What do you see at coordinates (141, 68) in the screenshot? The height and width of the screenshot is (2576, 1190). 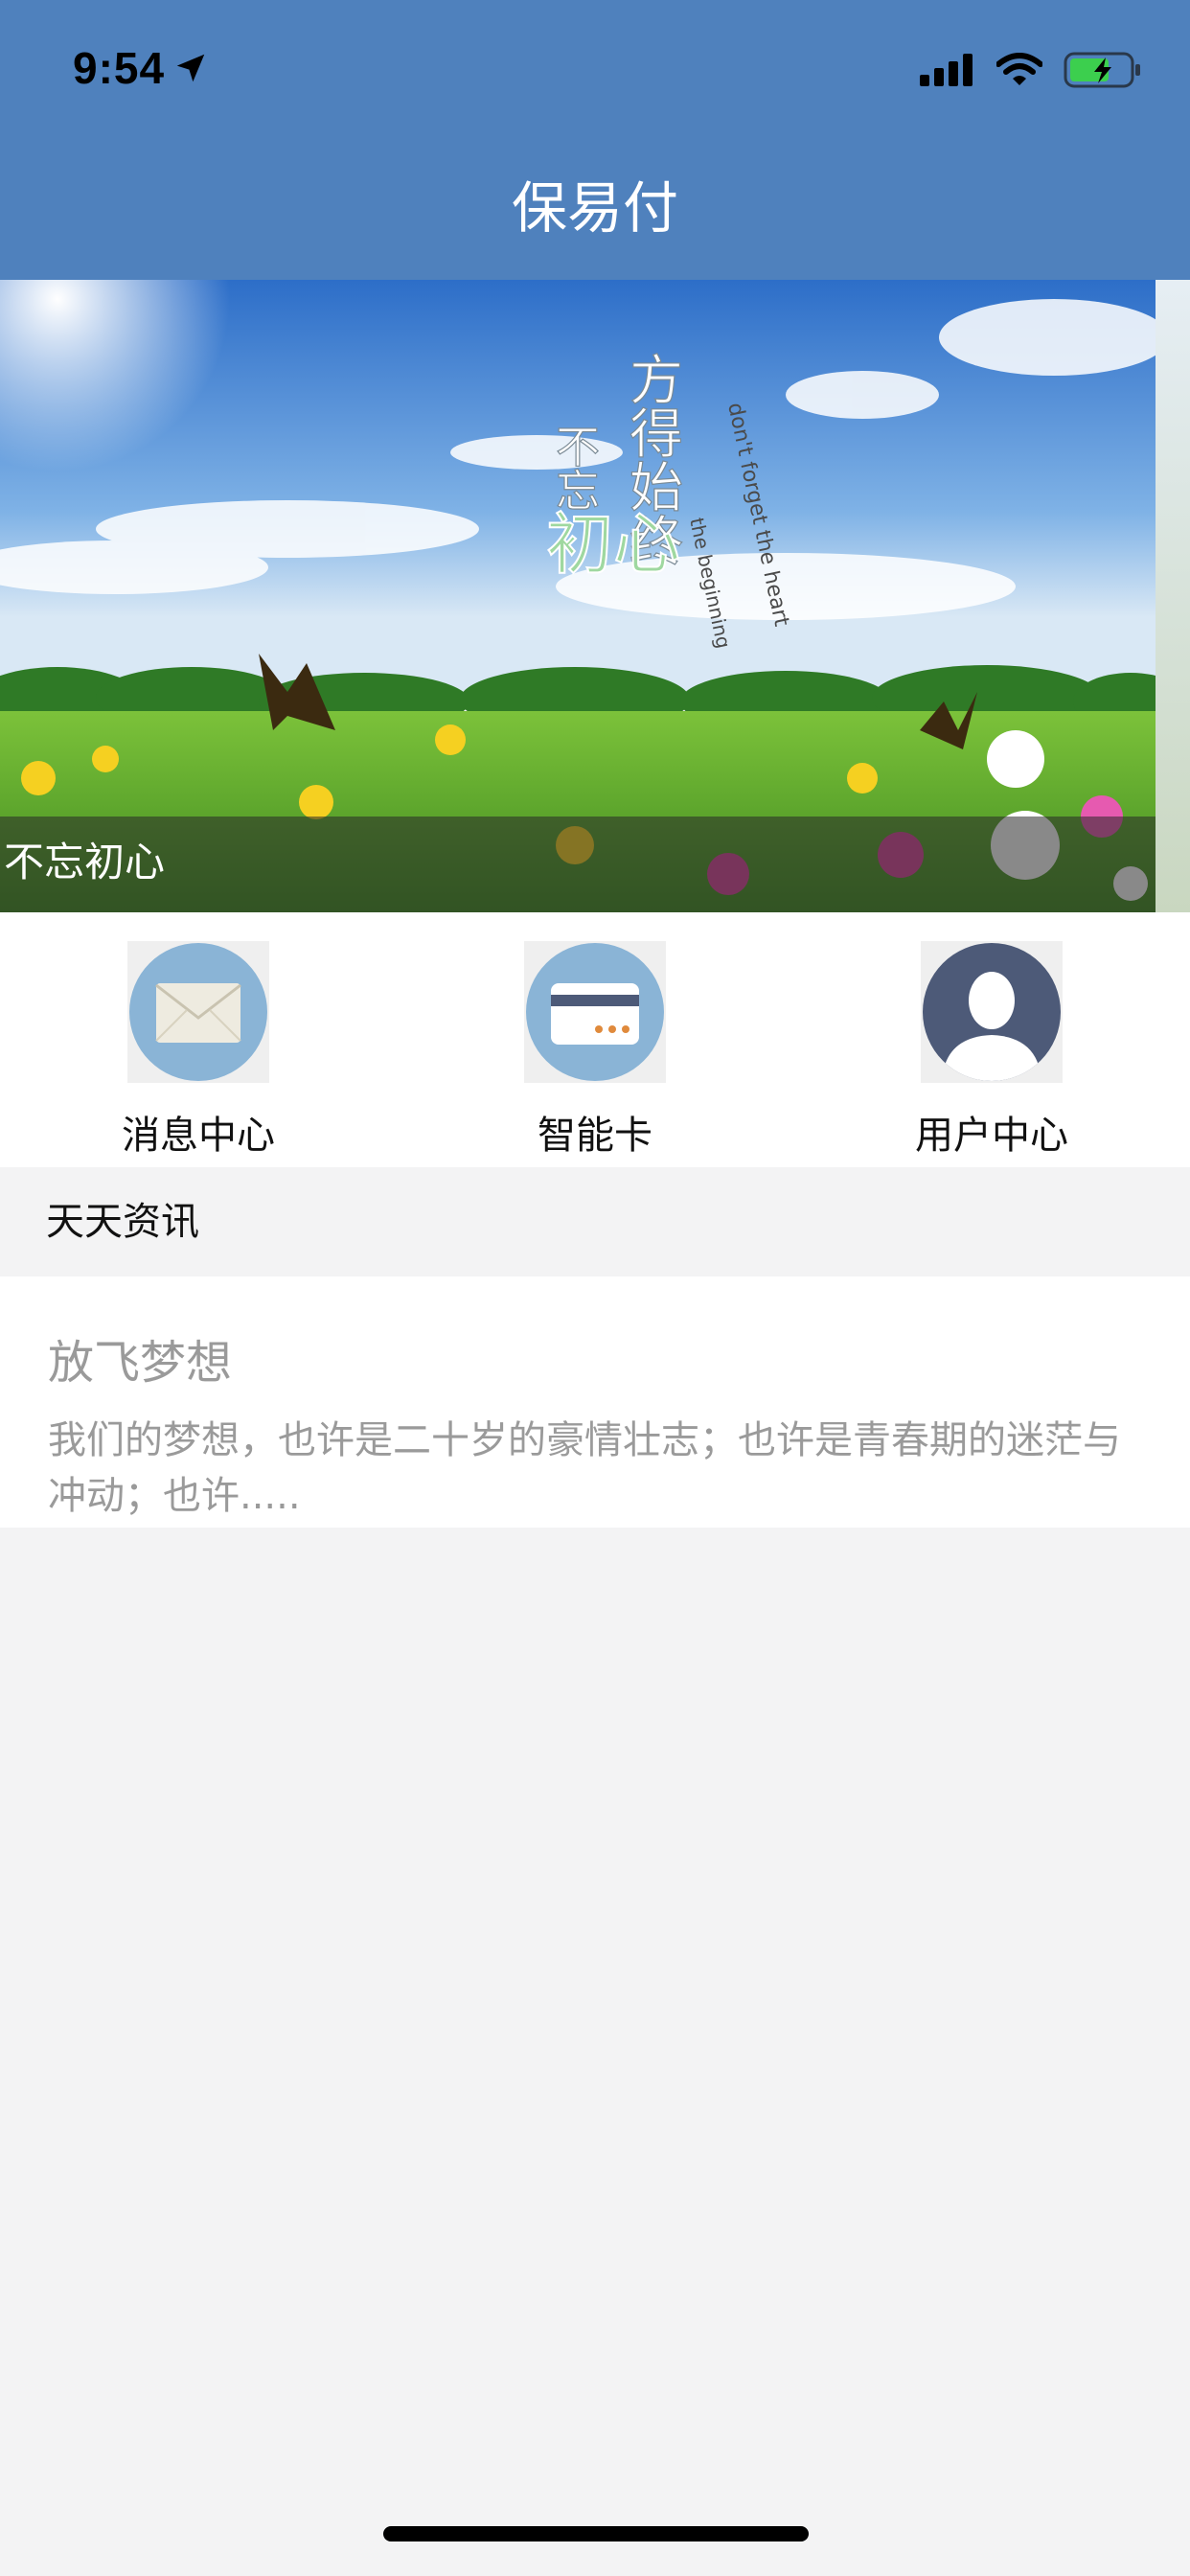 I see `status-bar-time: 9:54` at bounding box center [141, 68].